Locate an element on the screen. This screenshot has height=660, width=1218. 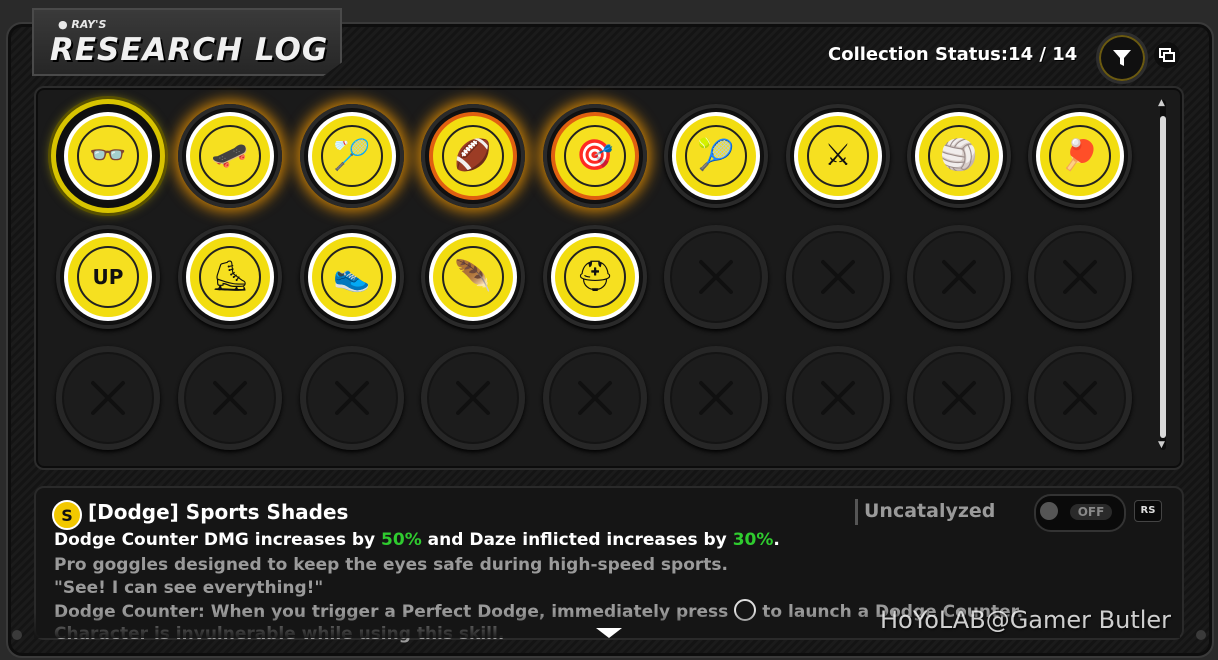
window-toggle-button is located at coordinates (1167, 55).